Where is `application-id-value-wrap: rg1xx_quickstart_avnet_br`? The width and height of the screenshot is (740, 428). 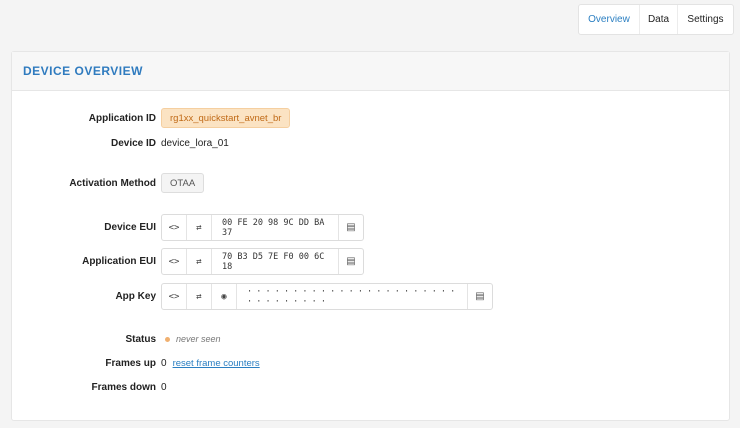
application-id-value-wrap: rg1xx_quickstart_avnet_br is located at coordinates (226, 118).